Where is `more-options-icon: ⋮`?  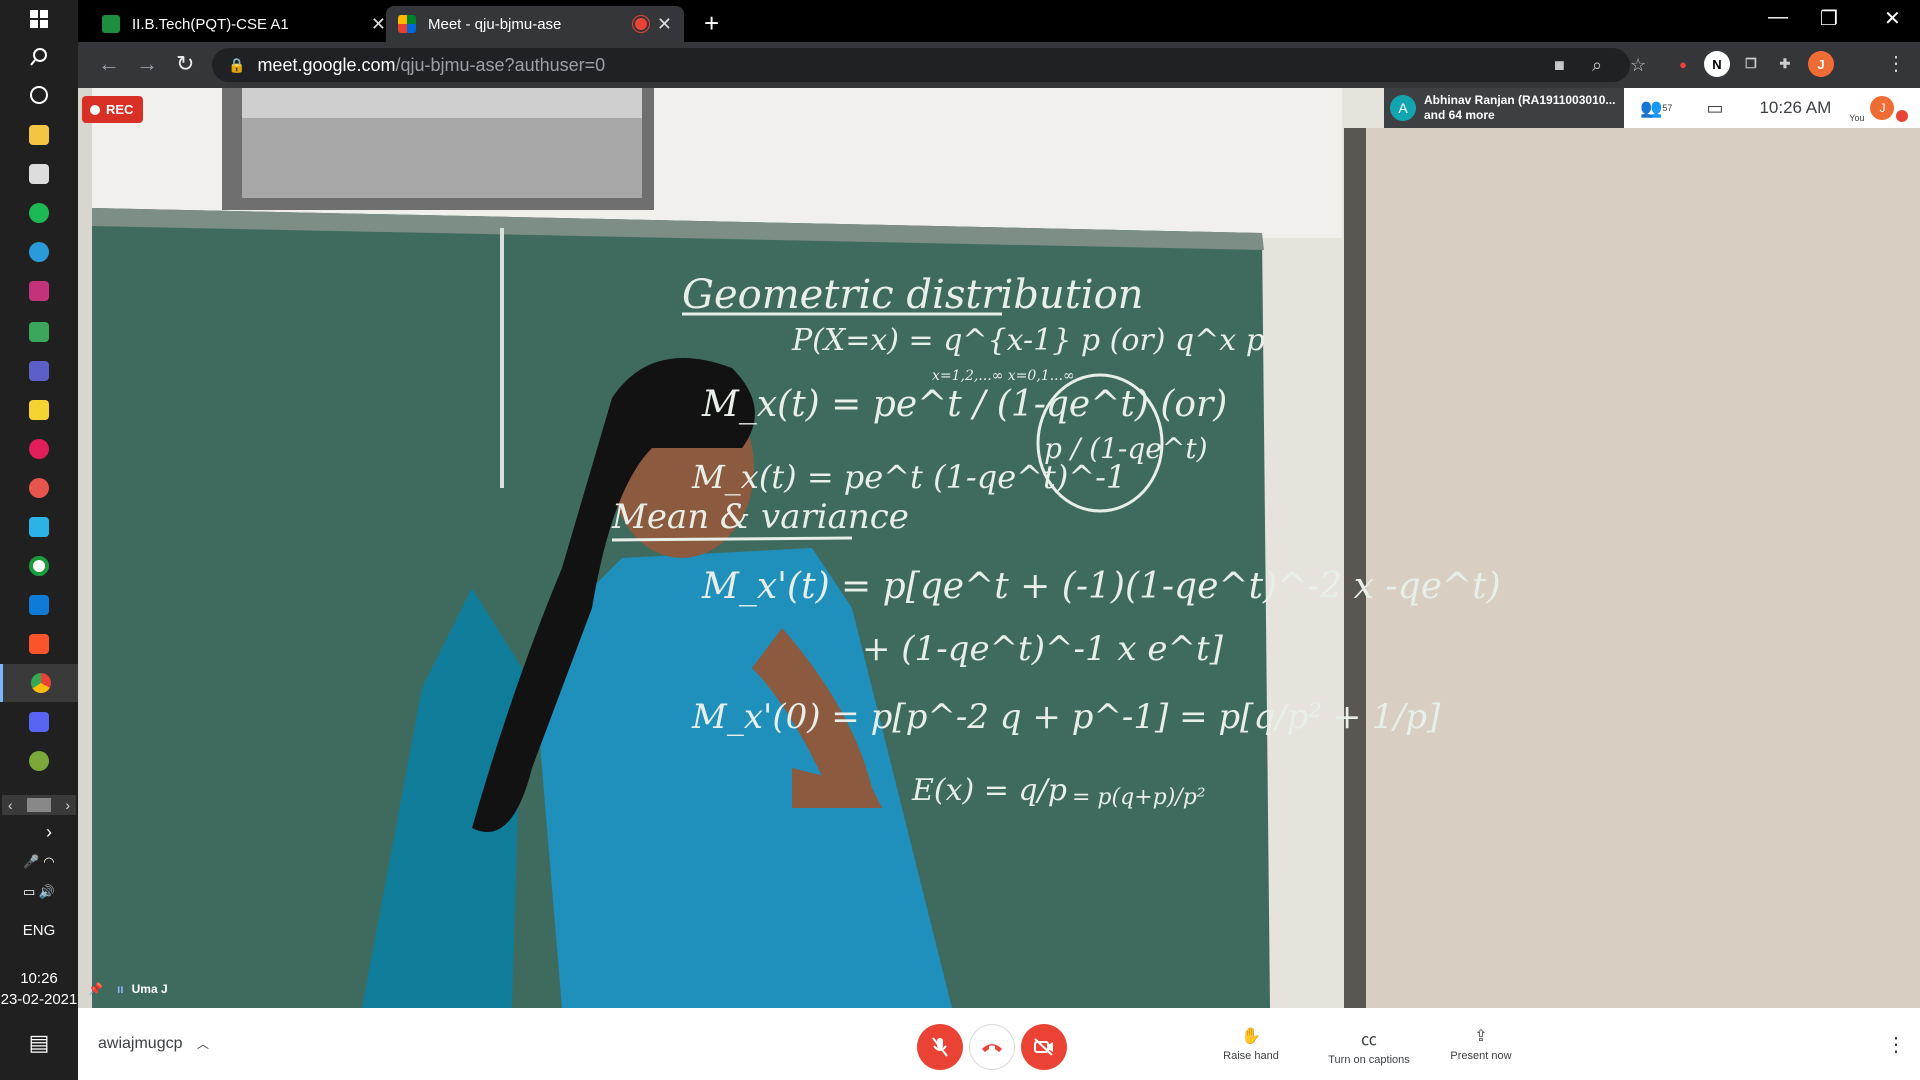
more-options-icon: ⋮ is located at coordinates (1896, 1044).